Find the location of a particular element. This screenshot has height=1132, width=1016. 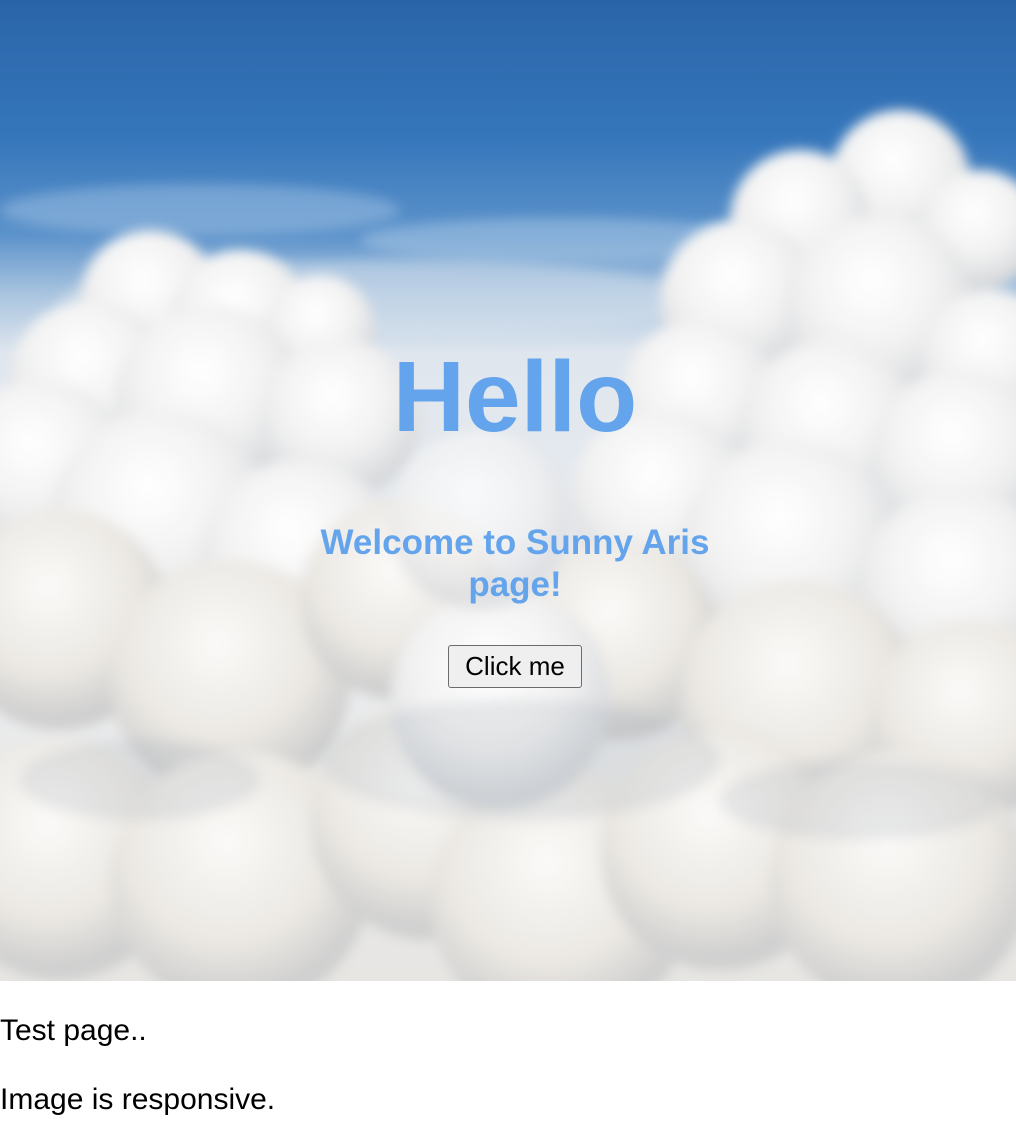

paragraph-test-page: Test page.. is located at coordinates (73, 1030).